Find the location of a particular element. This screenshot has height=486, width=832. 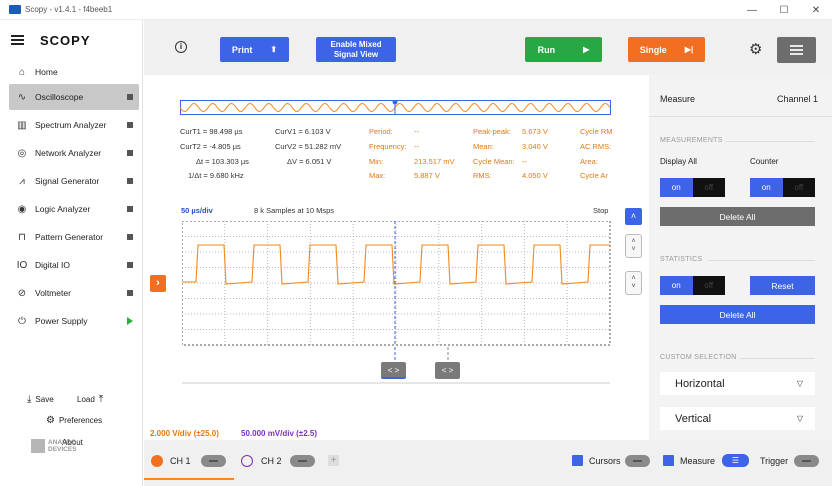

delta-v-readout: ΔV = 6.051 V is located at coordinates (309, 161).